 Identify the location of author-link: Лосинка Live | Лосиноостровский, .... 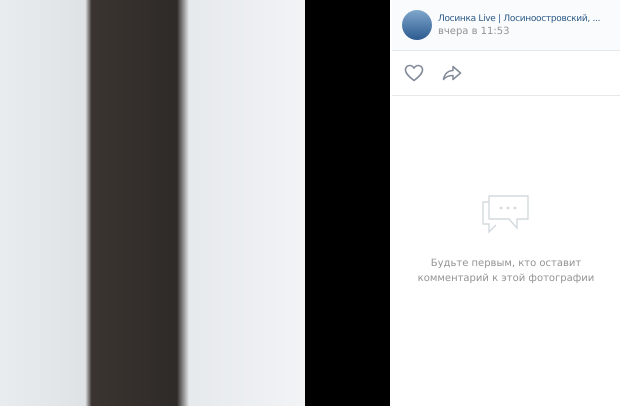
(519, 19).